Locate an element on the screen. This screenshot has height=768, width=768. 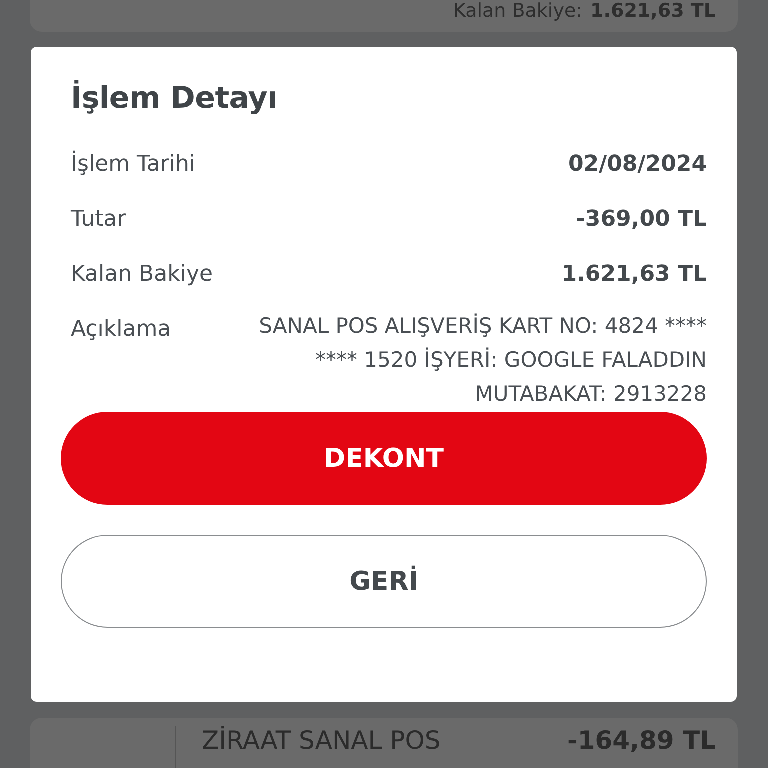
detail-value: 1.621,63 TL is located at coordinates (634, 274).